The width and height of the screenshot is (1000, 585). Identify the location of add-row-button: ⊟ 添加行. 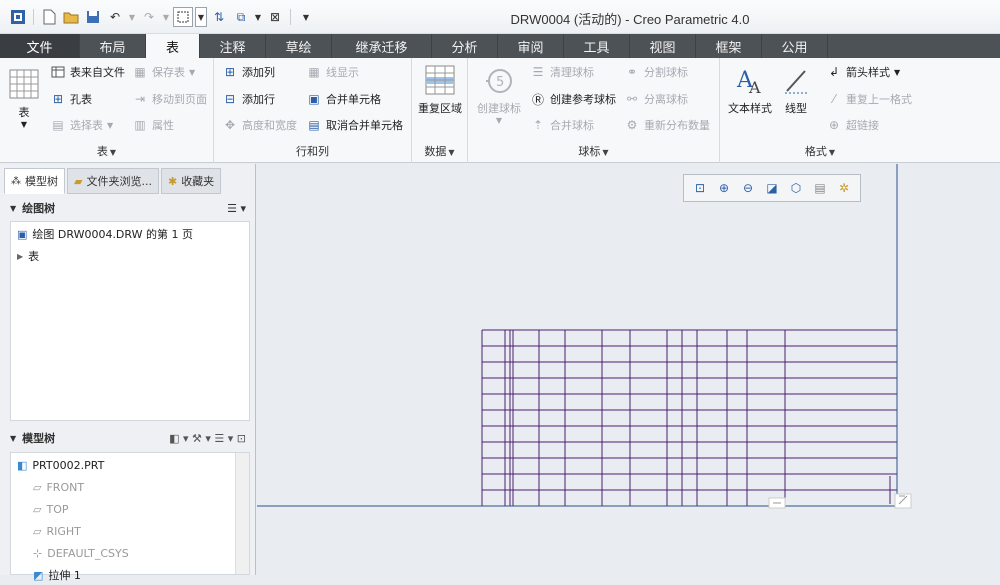
(248, 99).